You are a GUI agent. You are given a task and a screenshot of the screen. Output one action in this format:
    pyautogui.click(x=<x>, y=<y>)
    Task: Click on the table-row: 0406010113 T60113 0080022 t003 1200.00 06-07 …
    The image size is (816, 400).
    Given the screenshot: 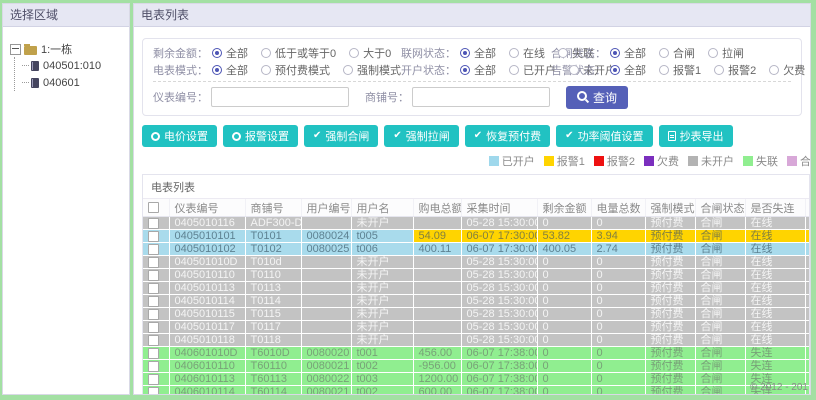 What is the action you would take?
    pyautogui.click(x=476, y=379)
    